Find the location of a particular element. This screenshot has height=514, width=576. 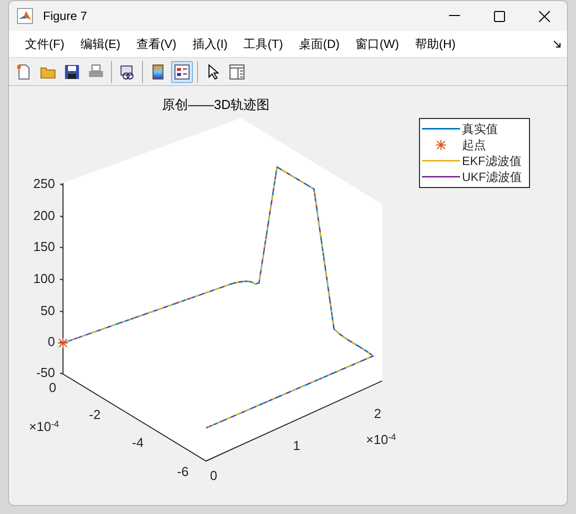

legend-label: EKF滤波值 is located at coordinates (492, 161).